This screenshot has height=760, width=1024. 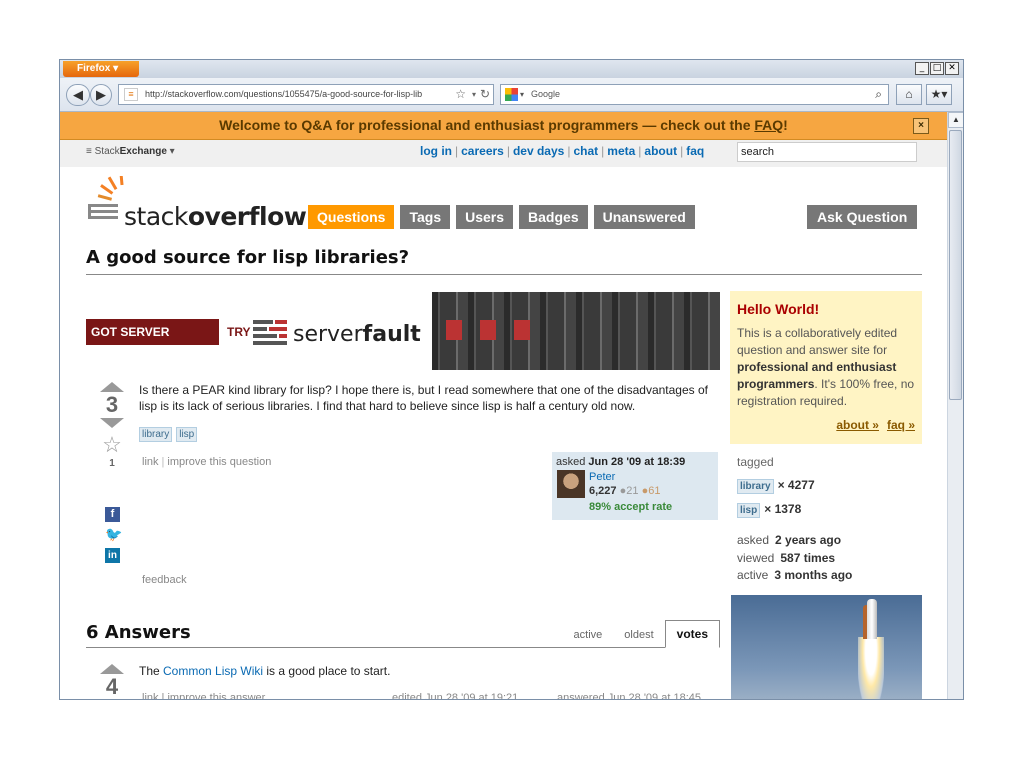 What do you see at coordinates (939, 94) in the screenshot?
I see `bookmarks-button: ★▾` at bounding box center [939, 94].